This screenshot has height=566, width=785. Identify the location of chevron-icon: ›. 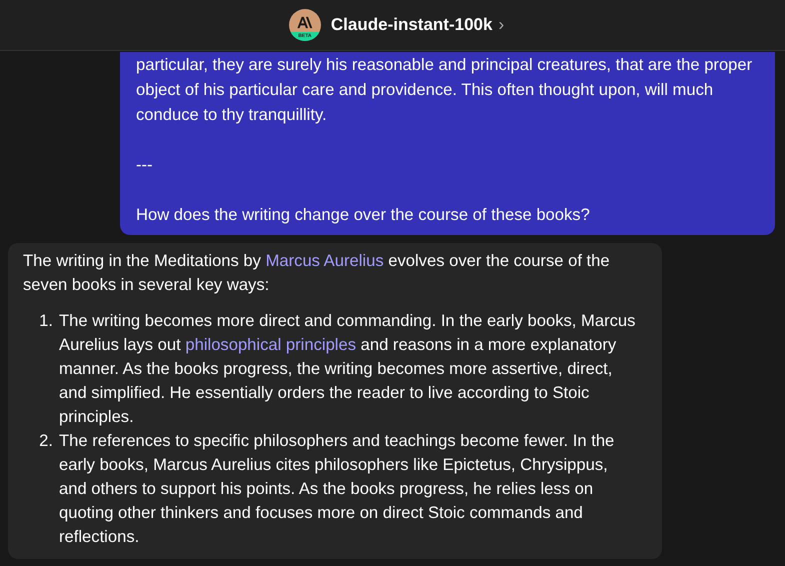
(501, 25).